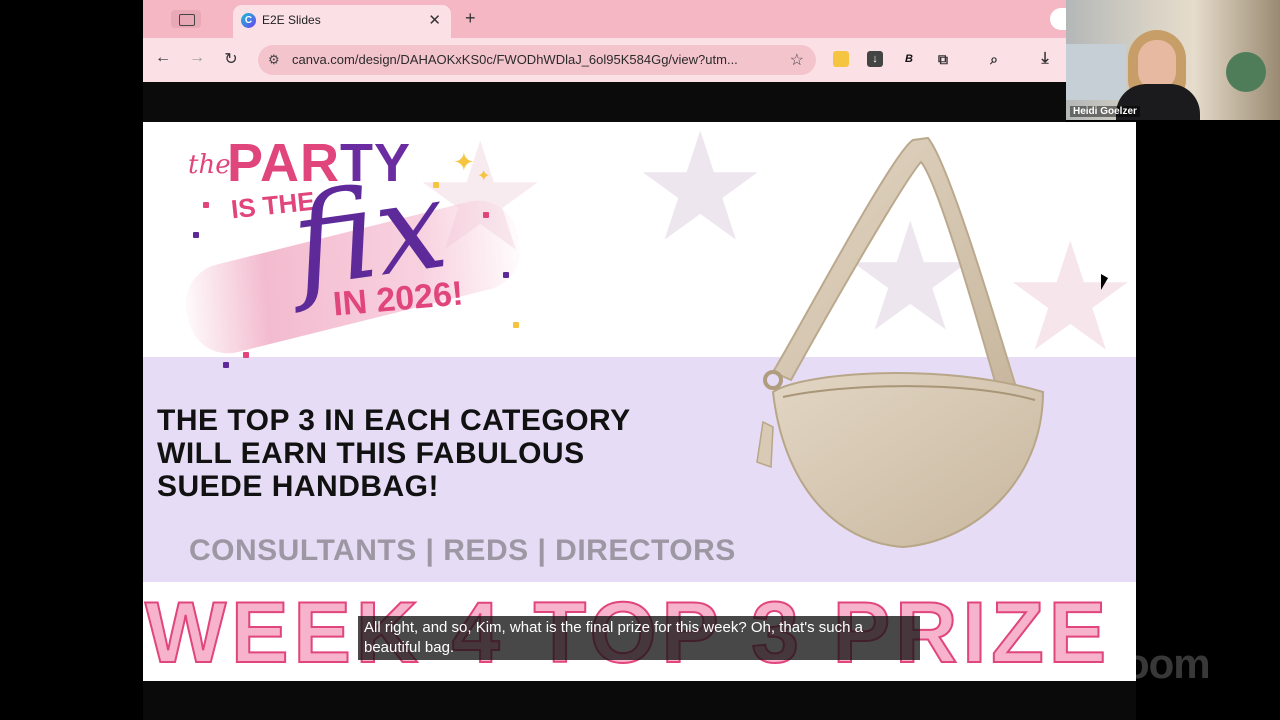 The image size is (1280, 720). Describe the element at coordinates (1105, 111) in the screenshot. I see `participant-name: Heidi Goelzer` at that location.